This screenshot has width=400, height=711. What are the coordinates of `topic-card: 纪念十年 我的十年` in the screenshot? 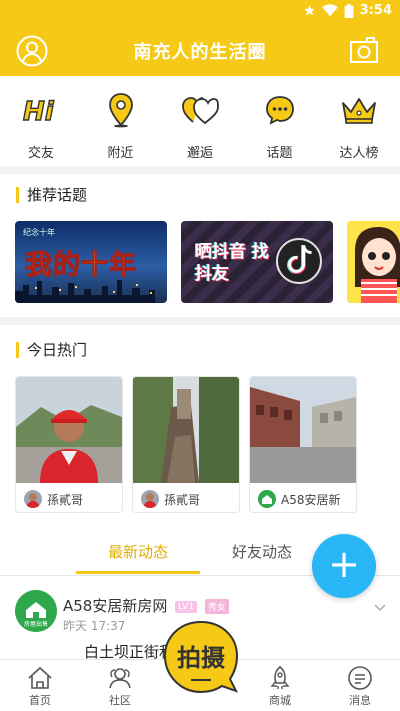 It's located at (91, 262).